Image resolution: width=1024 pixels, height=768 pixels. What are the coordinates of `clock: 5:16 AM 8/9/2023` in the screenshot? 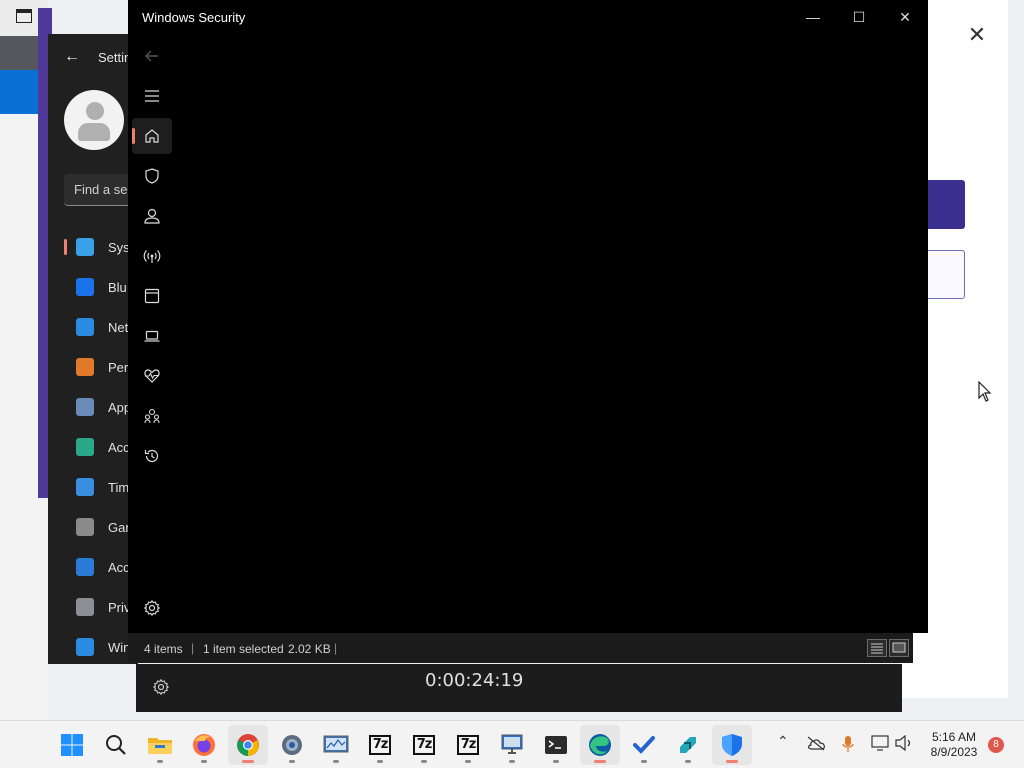 It's located at (954, 745).